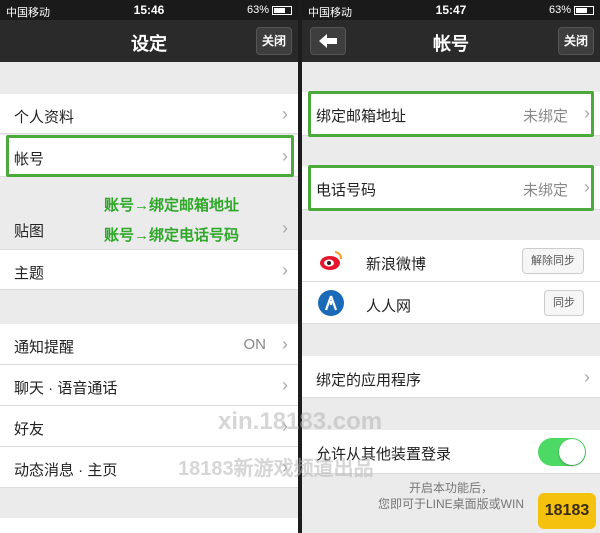 The width and height of the screenshot is (600, 533). I want to click on toggle-knob, so click(572, 452).